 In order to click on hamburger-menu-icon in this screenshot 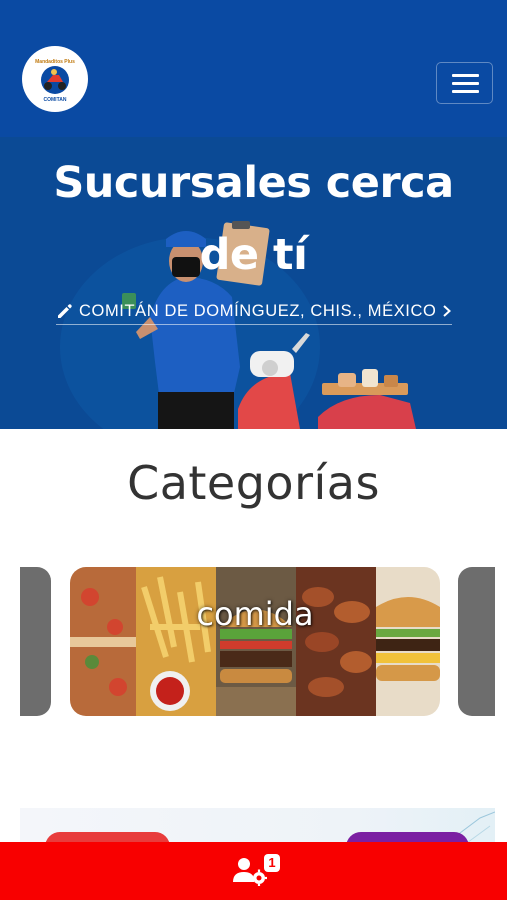, I will do `click(465, 75)`.